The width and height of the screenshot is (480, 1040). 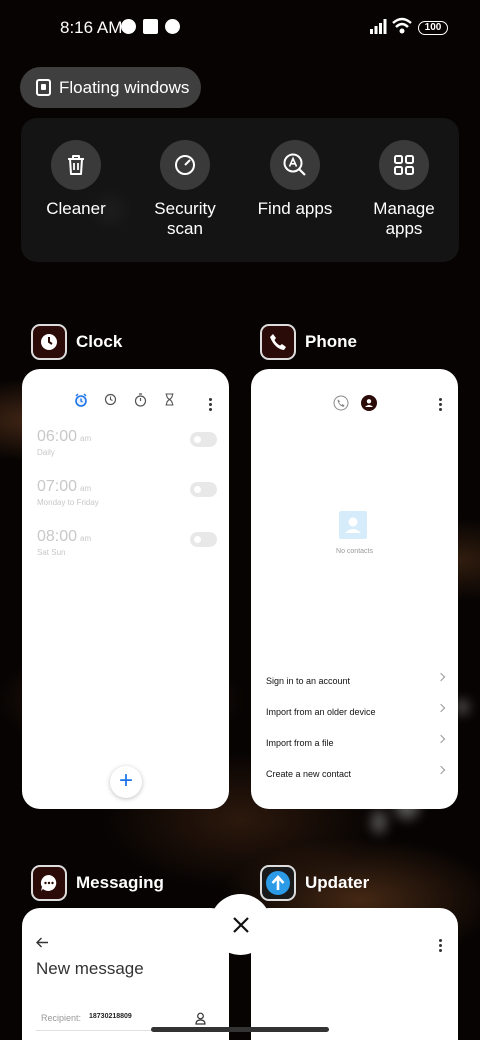 What do you see at coordinates (356, 681) in the screenshot?
I see `sign-in-account-item: Sign in to an account` at bounding box center [356, 681].